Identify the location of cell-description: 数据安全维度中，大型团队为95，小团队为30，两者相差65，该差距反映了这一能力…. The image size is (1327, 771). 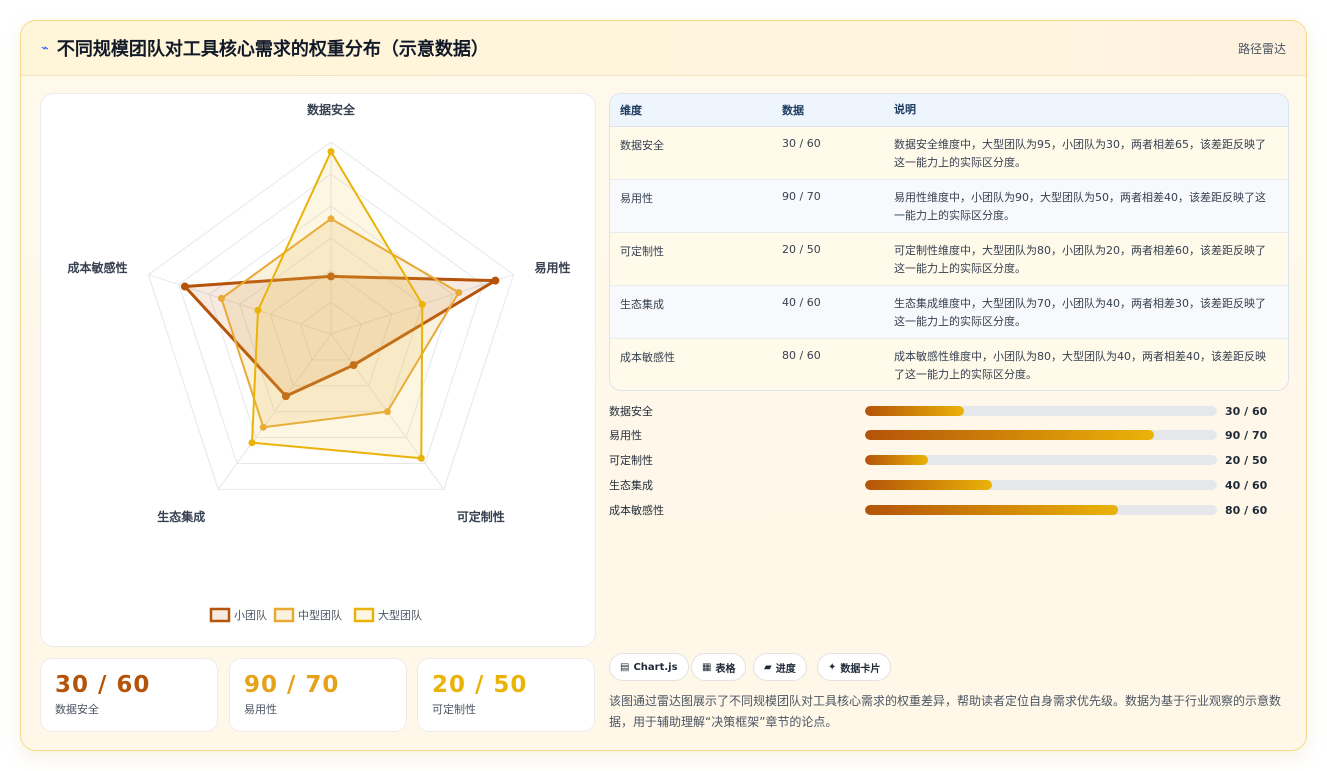
(1080, 153).